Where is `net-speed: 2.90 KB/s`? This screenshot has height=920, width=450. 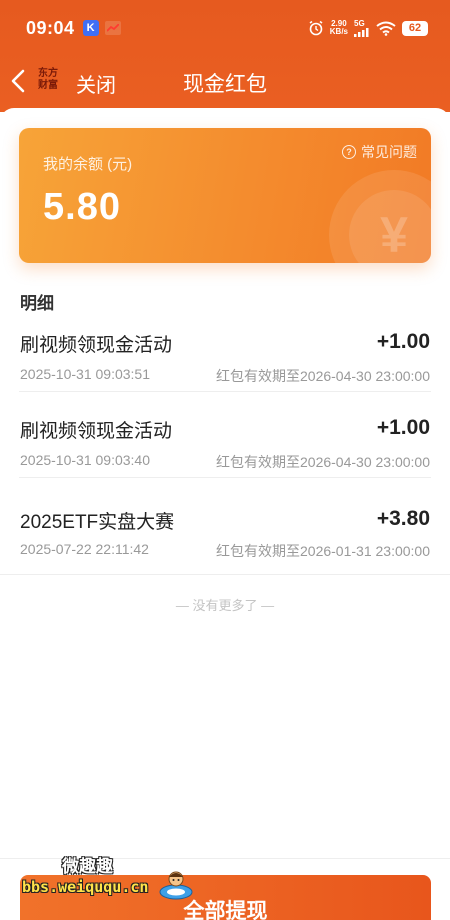
net-speed: 2.90 KB/s is located at coordinates (339, 28).